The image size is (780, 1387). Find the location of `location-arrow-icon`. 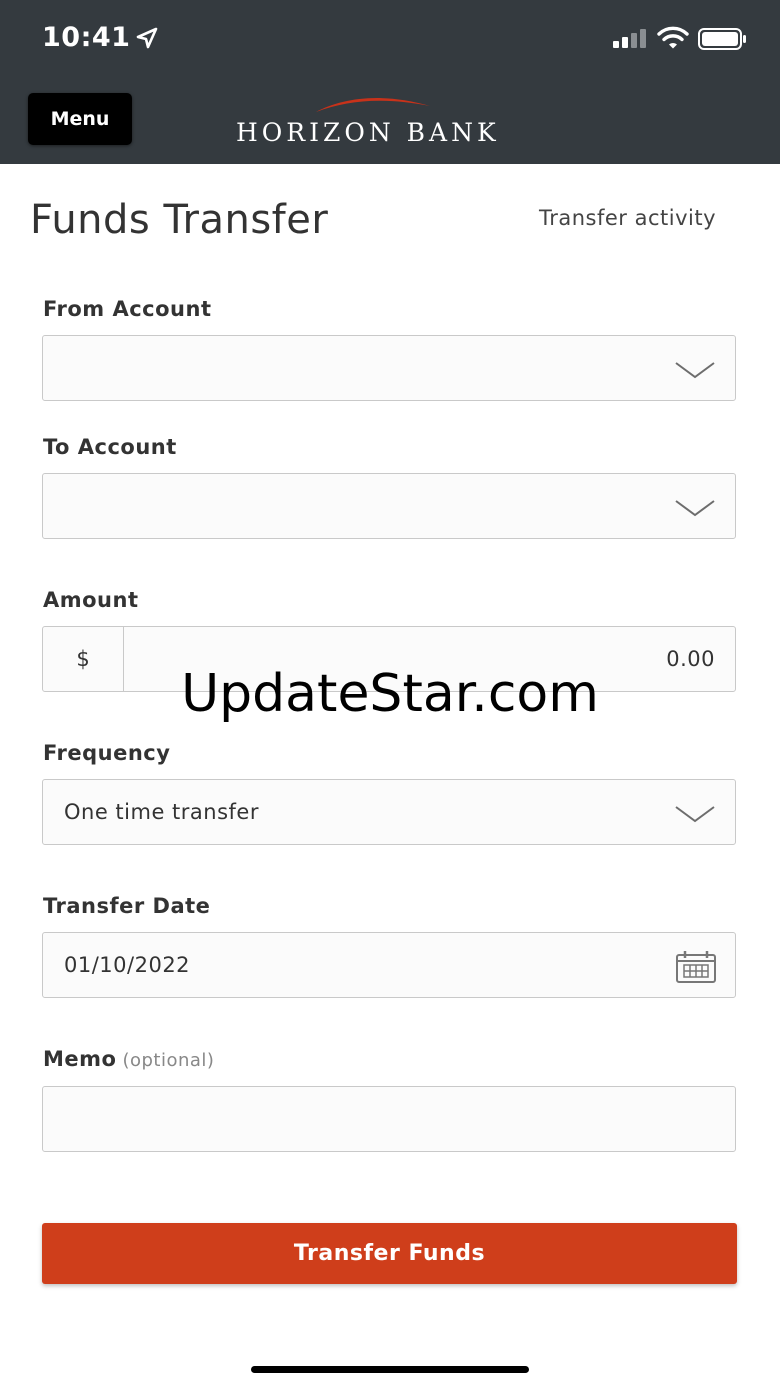

location-arrow-icon is located at coordinates (147, 37).